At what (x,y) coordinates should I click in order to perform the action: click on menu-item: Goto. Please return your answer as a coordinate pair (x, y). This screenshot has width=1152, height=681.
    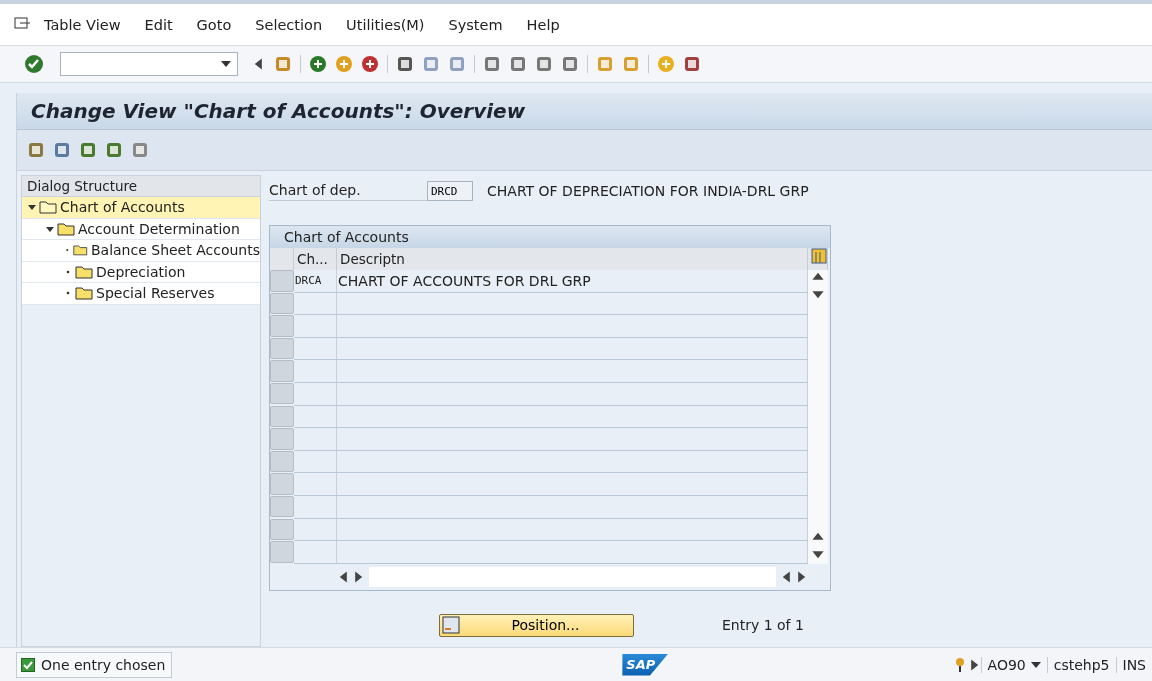
    Looking at the image, I should click on (214, 24).